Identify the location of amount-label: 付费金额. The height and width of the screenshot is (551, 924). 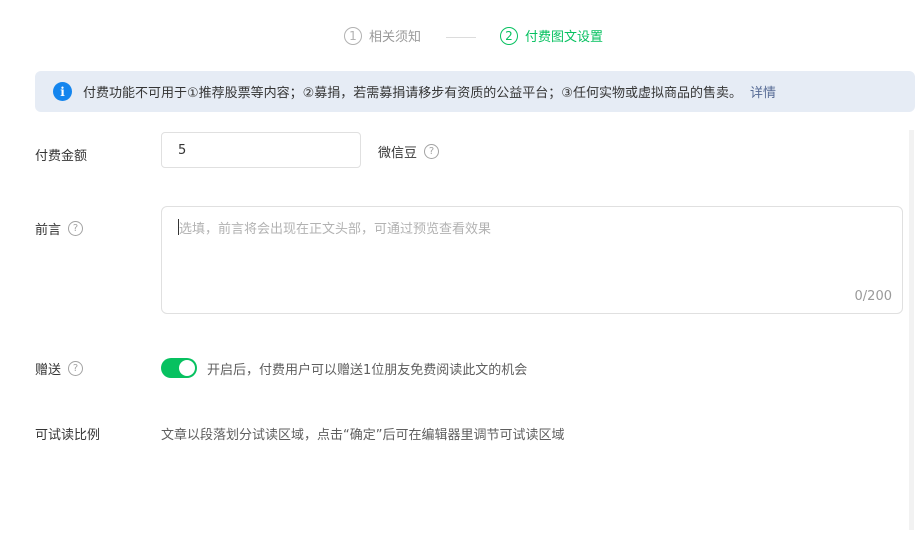
(61, 154).